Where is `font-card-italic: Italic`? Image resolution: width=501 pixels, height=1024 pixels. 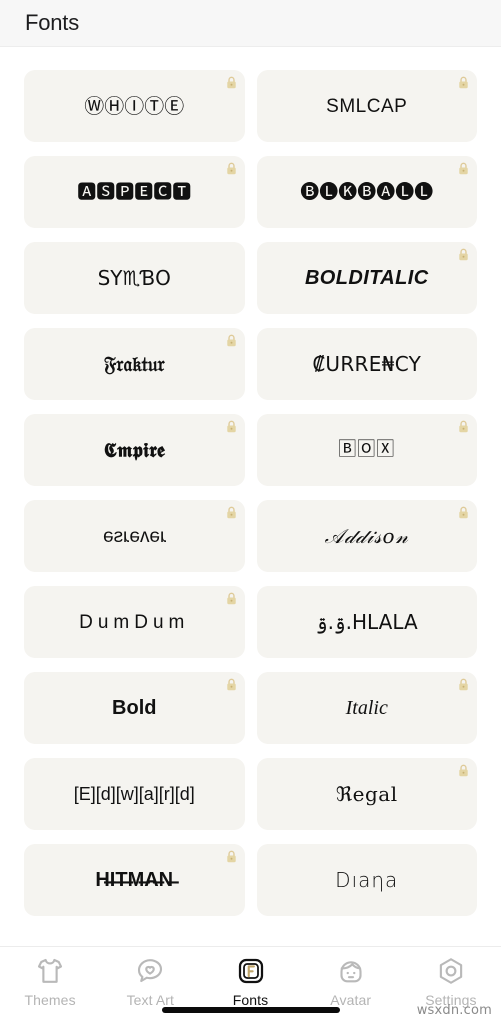 font-card-italic: Italic is located at coordinates (366, 708).